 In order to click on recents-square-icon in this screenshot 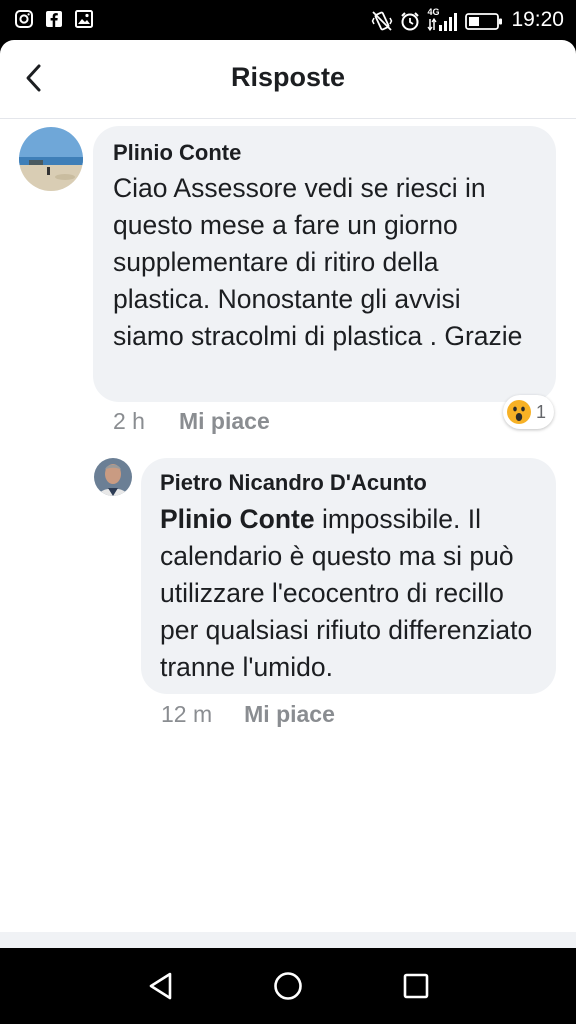, I will do `click(416, 986)`.